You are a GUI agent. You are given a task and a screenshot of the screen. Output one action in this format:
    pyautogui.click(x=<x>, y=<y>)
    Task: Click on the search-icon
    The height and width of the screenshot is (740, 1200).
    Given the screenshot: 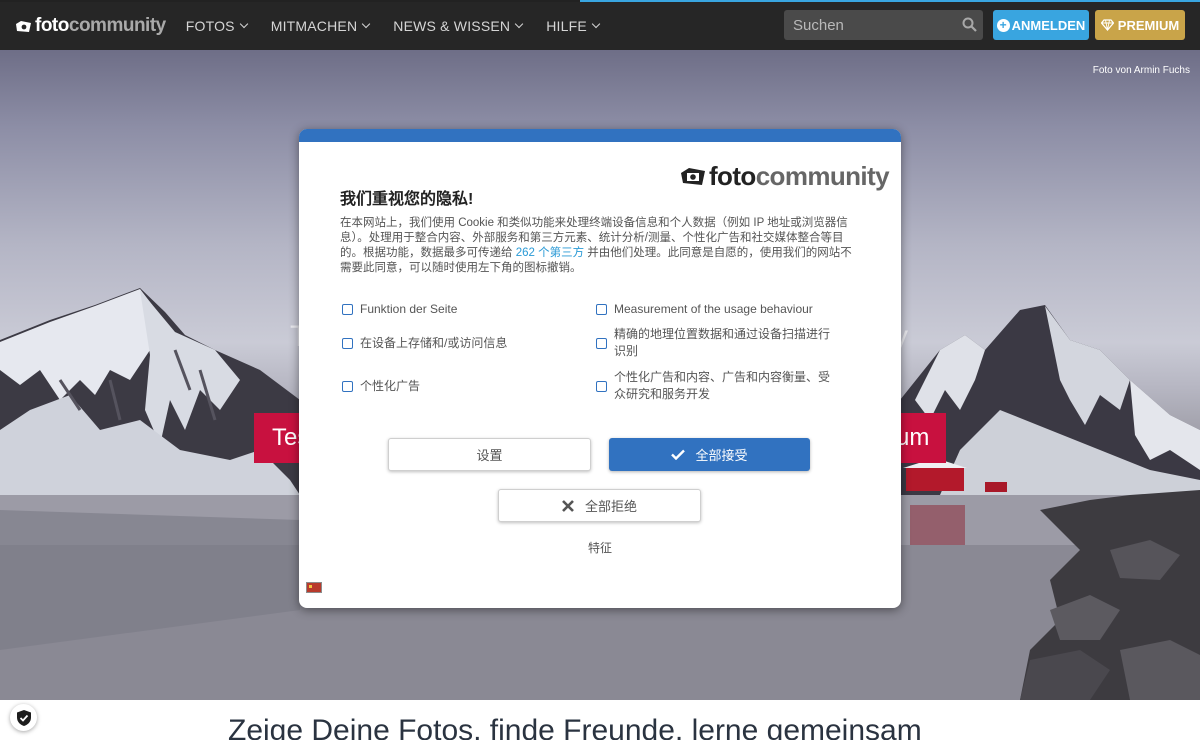 What is the action you would take?
    pyautogui.click(x=969, y=24)
    